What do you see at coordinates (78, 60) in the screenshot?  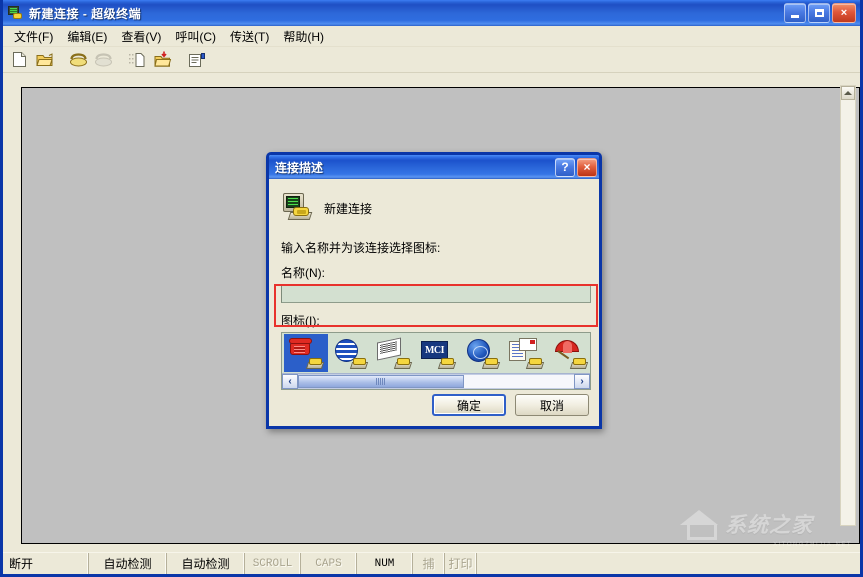 I see `call-icon` at bounding box center [78, 60].